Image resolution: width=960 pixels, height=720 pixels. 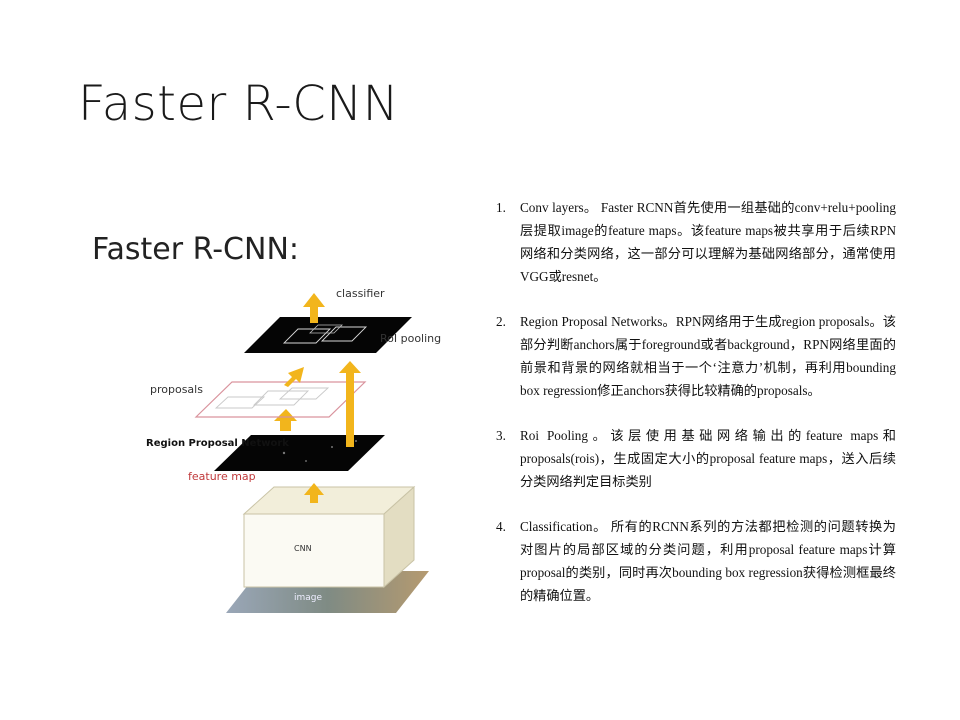 What do you see at coordinates (280, 399) in the screenshot?
I see `proposals-plane` at bounding box center [280, 399].